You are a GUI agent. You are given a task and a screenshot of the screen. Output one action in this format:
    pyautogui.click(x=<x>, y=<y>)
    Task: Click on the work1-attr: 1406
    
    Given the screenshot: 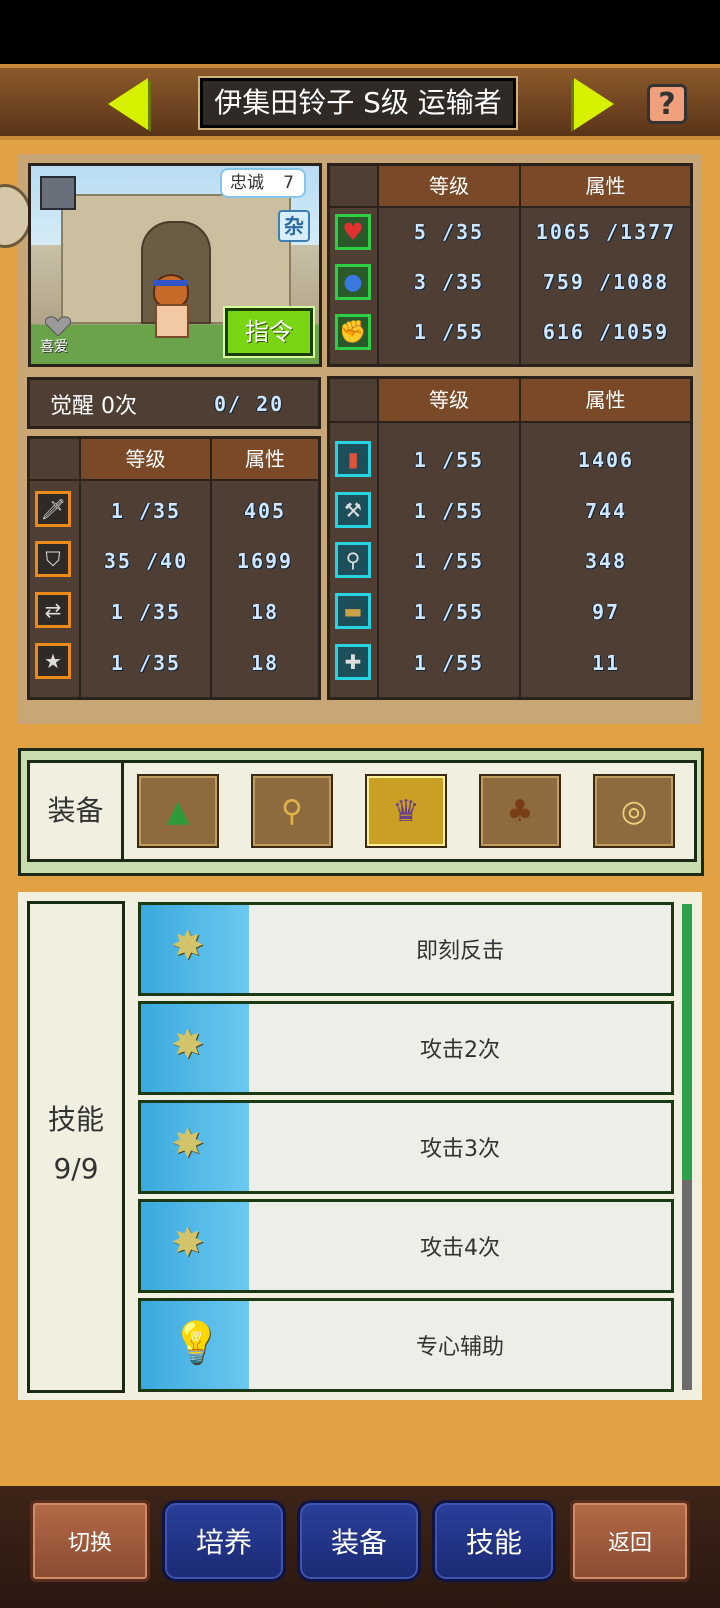 What is the action you would take?
    pyautogui.click(x=606, y=460)
    